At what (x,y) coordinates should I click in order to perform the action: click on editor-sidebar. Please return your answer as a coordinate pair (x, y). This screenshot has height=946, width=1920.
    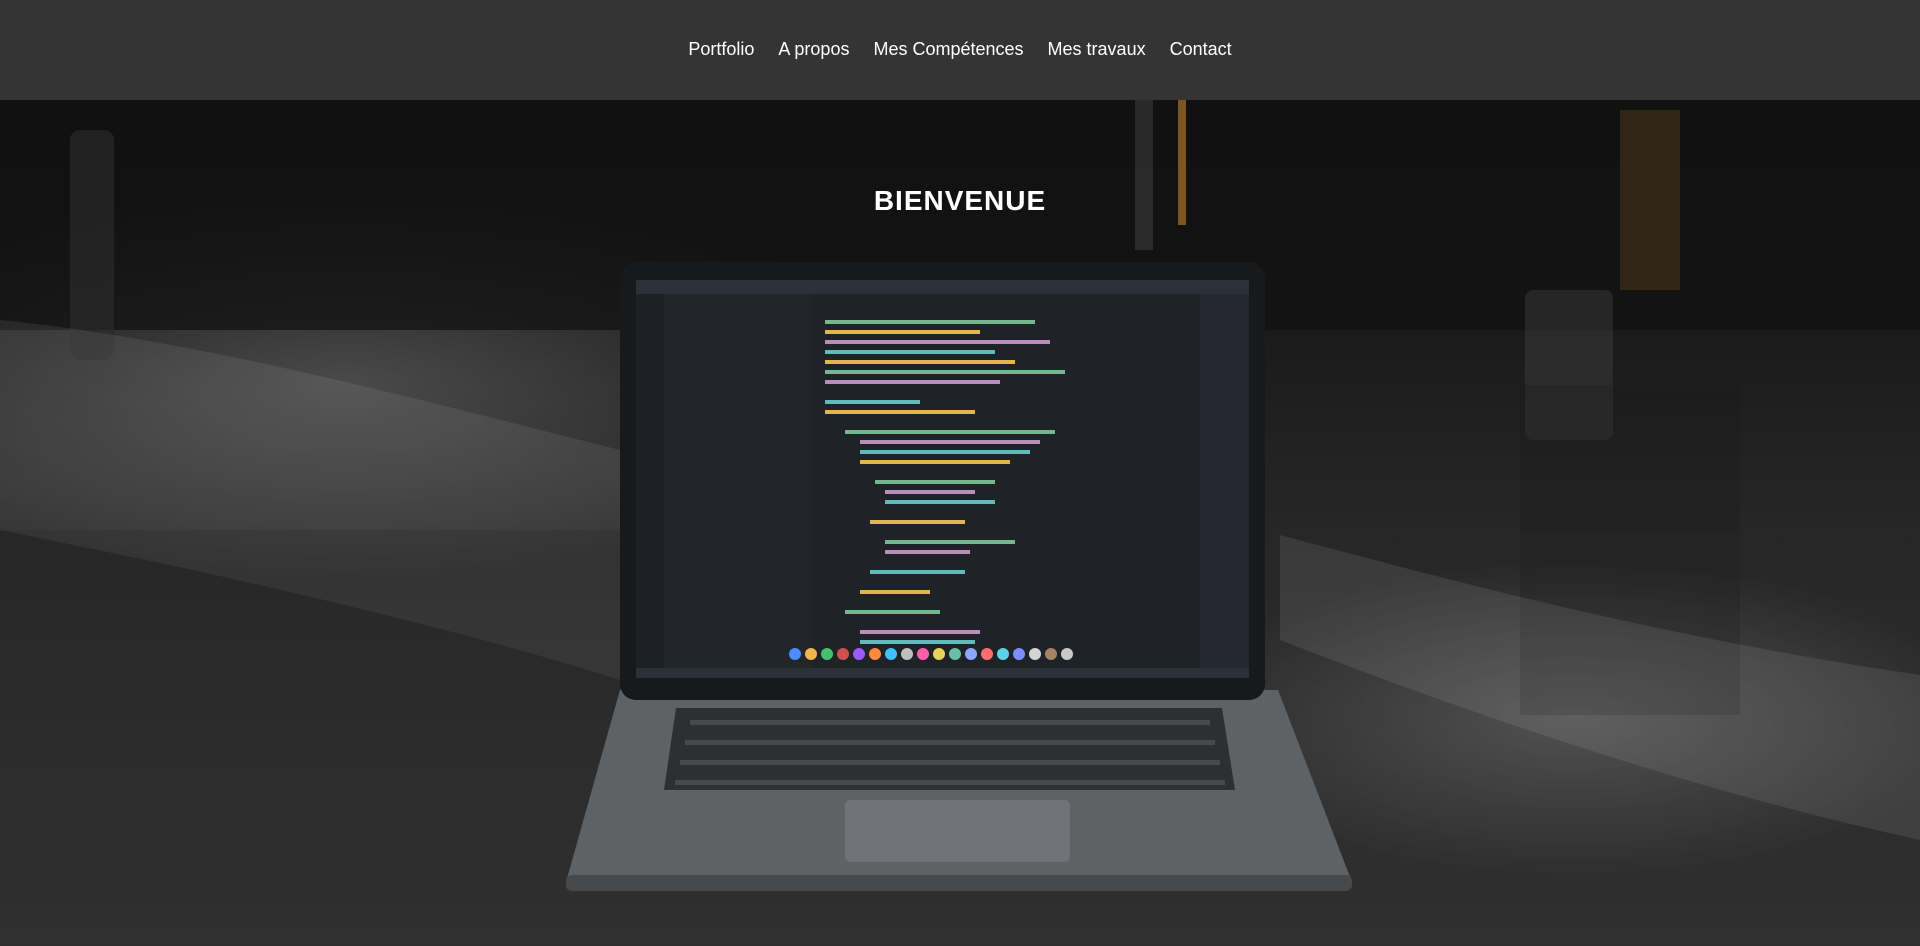
    Looking at the image, I should click on (738, 481).